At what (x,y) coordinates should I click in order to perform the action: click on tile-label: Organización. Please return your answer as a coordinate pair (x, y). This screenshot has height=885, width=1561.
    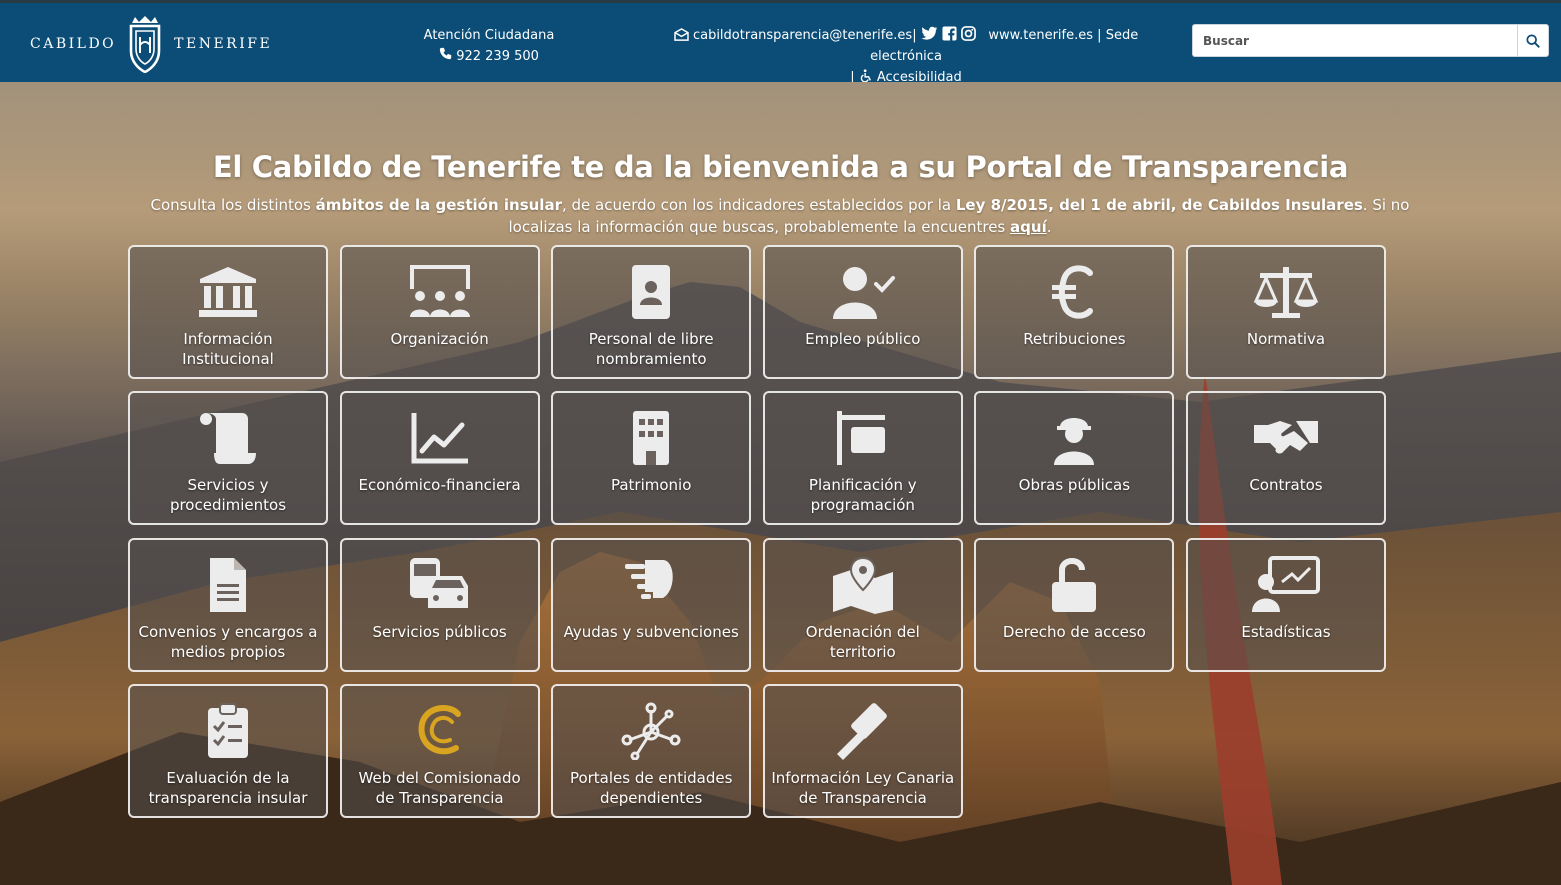
    Looking at the image, I should click on (439, 339).